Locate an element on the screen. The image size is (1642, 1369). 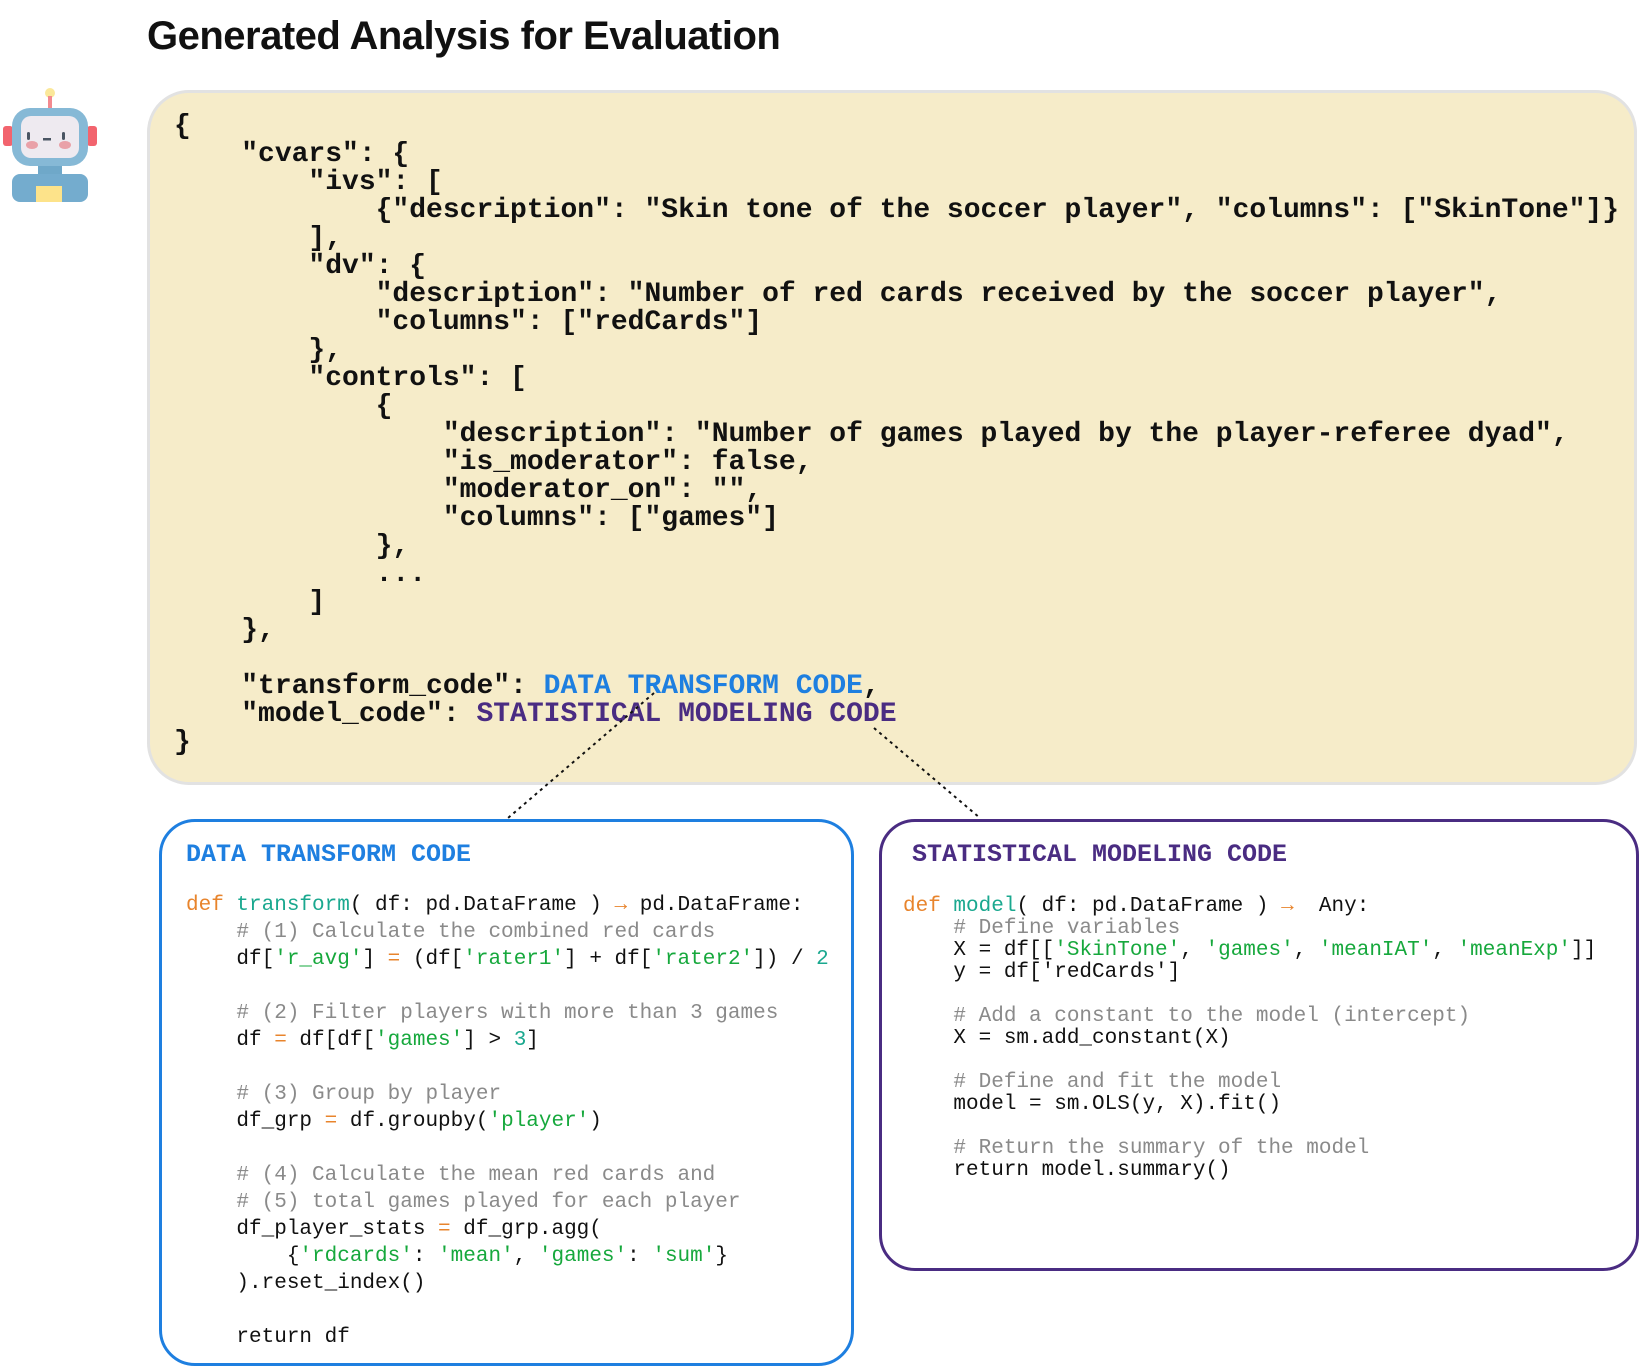
code-line: { is located at coordinates (896, 127).